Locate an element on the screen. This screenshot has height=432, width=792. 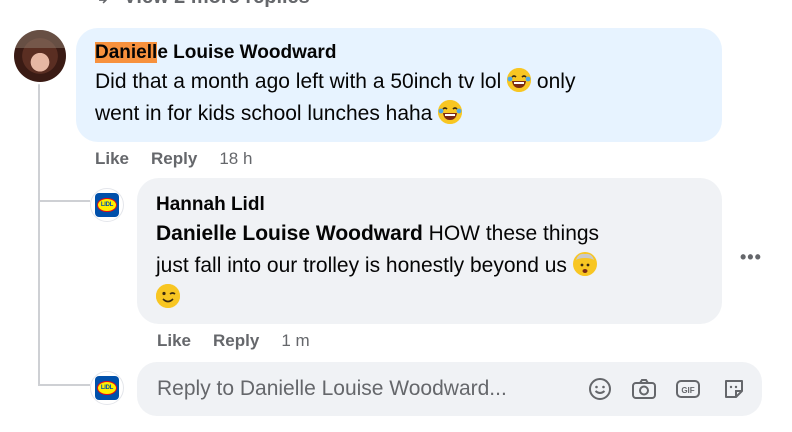
emoji-icon is located at coordinates (600, 389).